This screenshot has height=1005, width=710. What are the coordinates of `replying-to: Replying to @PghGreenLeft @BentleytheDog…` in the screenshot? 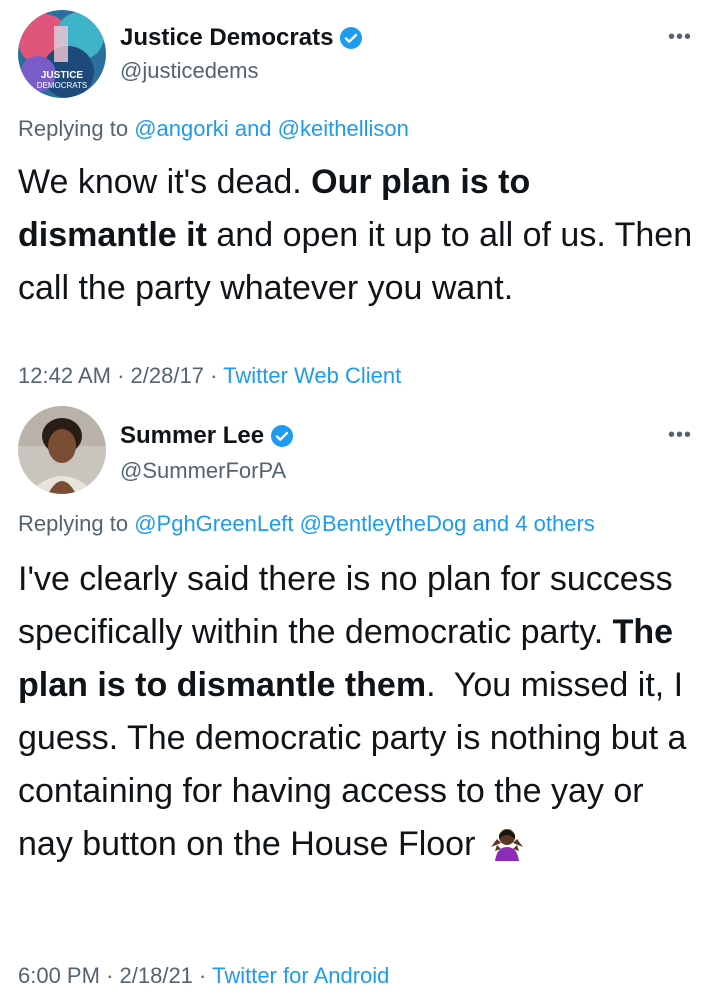 It's located at (306, 524).